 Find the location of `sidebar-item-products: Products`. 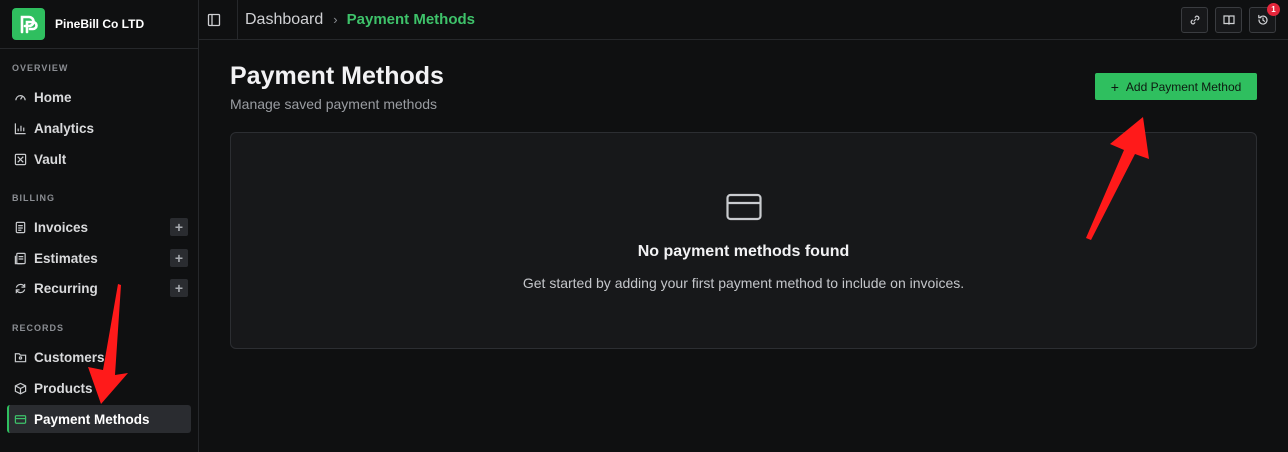

sidebar-item-products: Products is located at coordinates (99, 388).